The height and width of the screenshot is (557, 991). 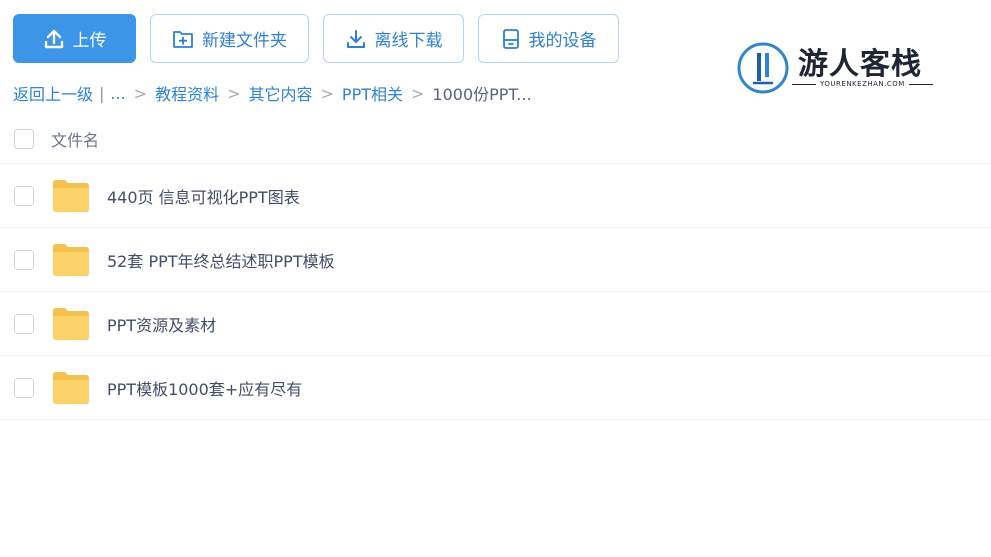 I want to click on offline-download-button: 离线下载, so click(x=393, y=38).